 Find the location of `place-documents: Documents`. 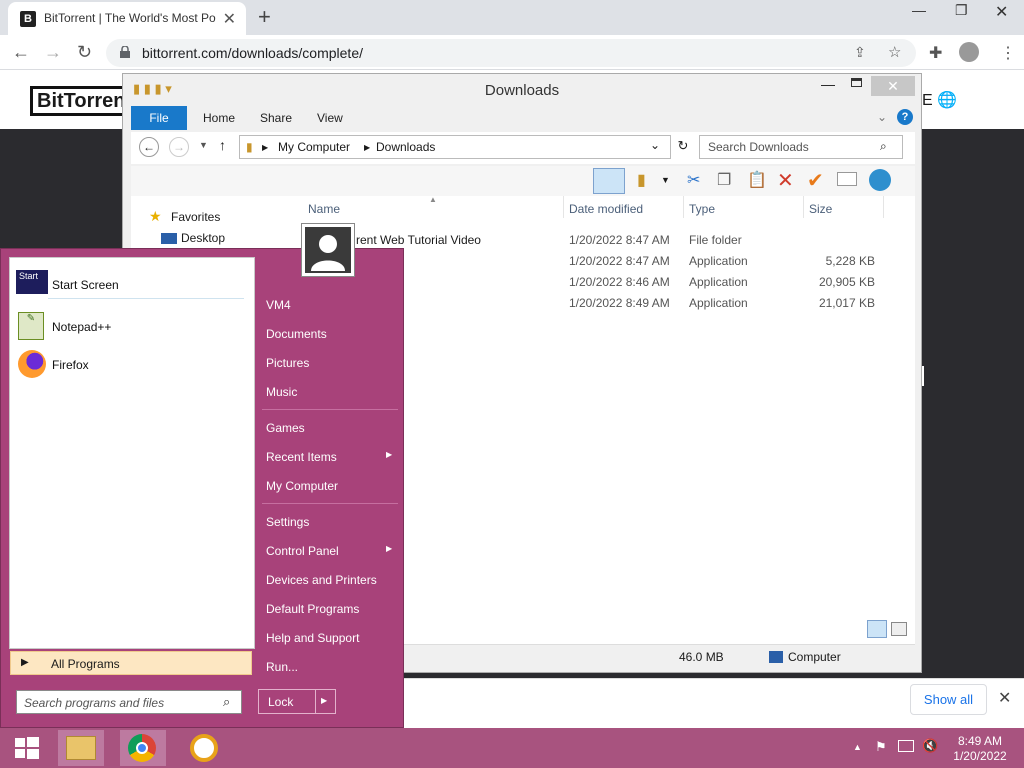

place-documents: Documents is located at coordinates (296, 334).